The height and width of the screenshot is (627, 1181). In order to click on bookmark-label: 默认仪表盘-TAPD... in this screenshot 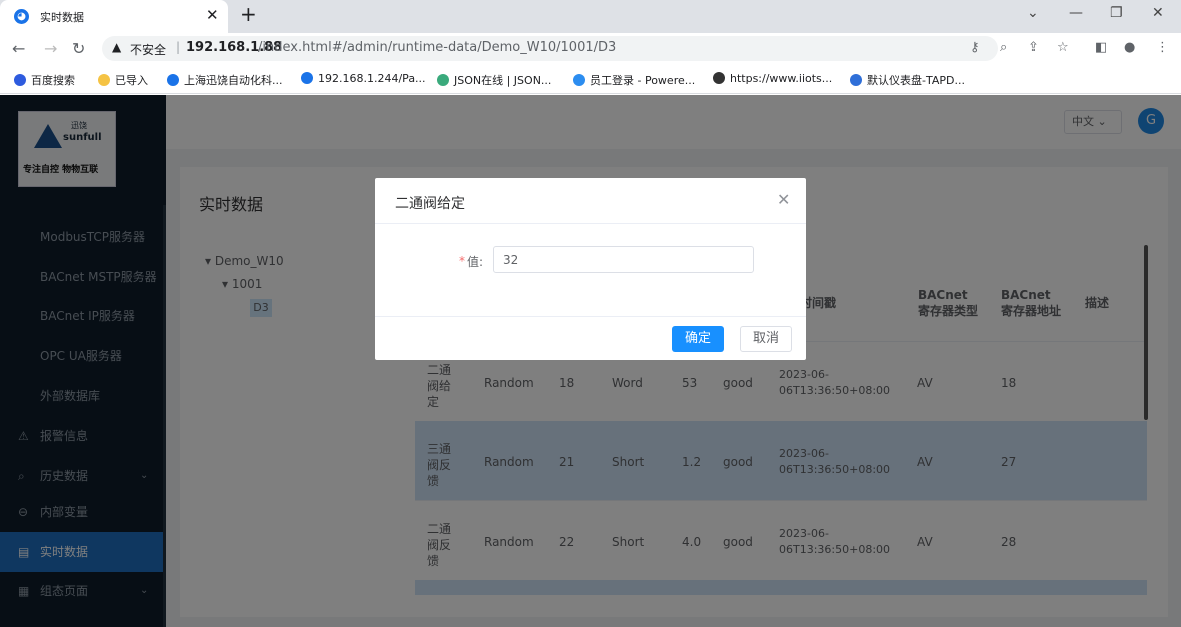, I will do `click(916, 80)`.